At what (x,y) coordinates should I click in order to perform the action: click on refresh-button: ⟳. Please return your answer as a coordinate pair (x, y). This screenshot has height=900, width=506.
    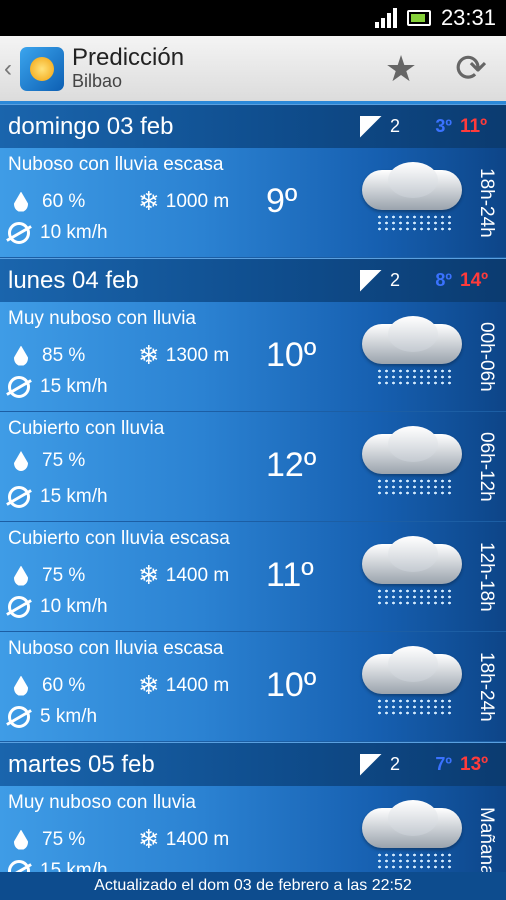
    Looking at the image, I should click on (471, 69).